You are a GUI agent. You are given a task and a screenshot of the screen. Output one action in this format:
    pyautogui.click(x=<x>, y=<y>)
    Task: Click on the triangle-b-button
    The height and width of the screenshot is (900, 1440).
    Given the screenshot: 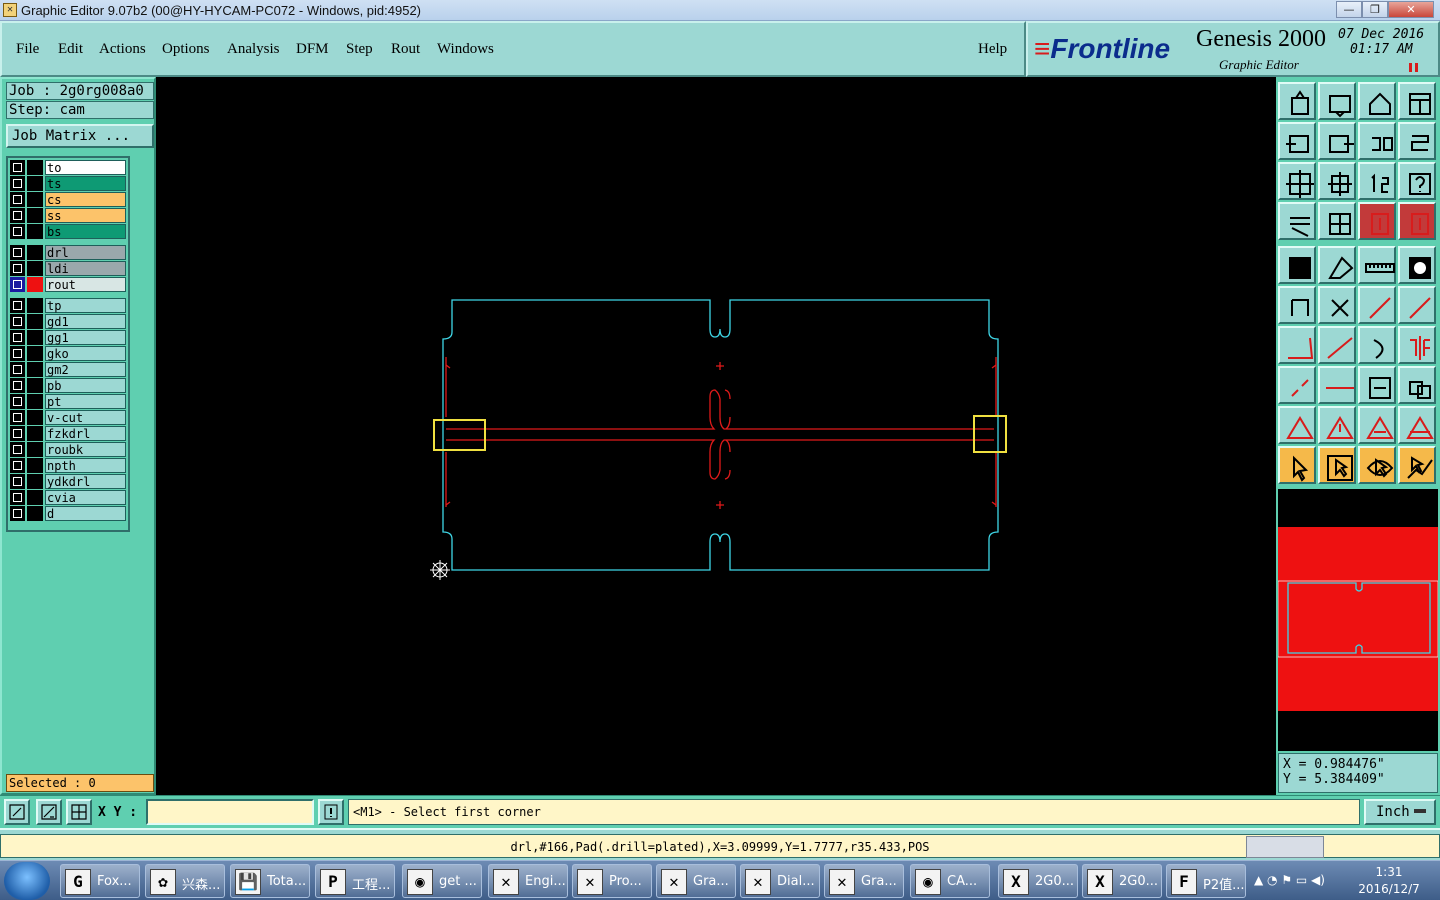 What is the action you would take?
    pyautogui.click(x=1337, y=425)
    